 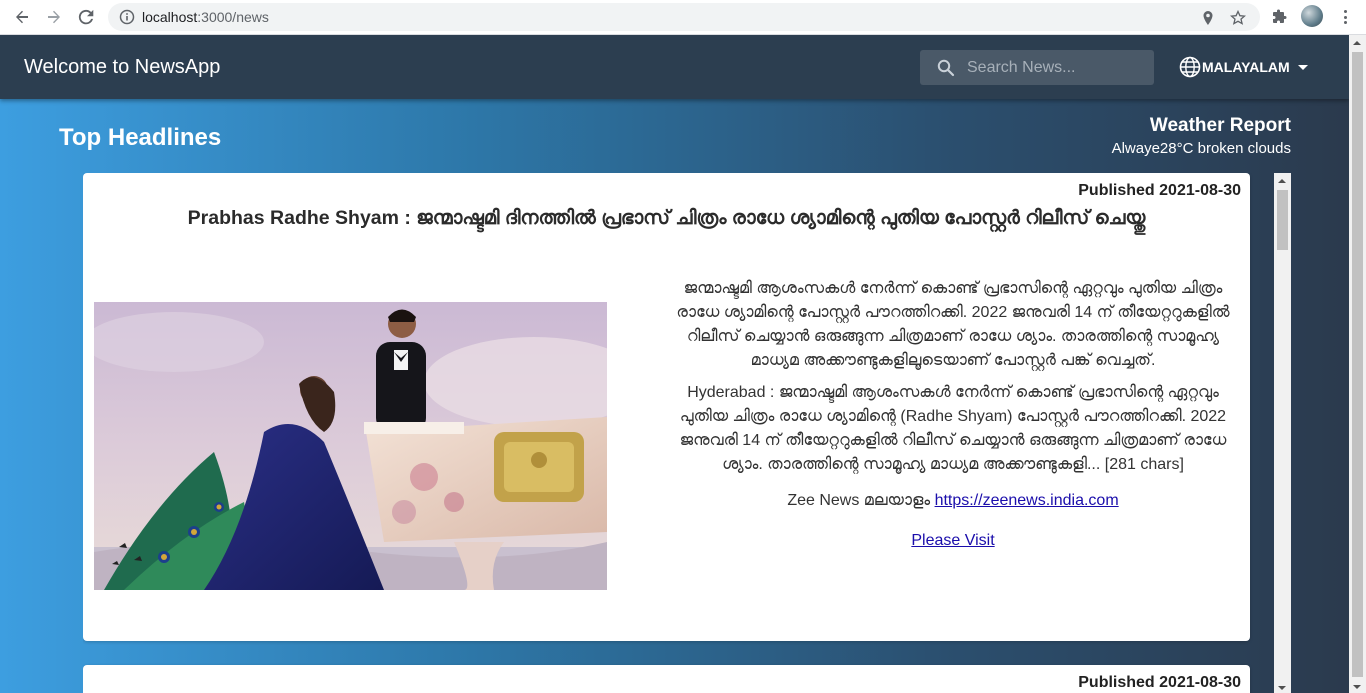 What do you see at coordinates (122, 67) in the screenshot?
I see `brand-title: Welcome to NewsApp` at bounding box center [122, 67].